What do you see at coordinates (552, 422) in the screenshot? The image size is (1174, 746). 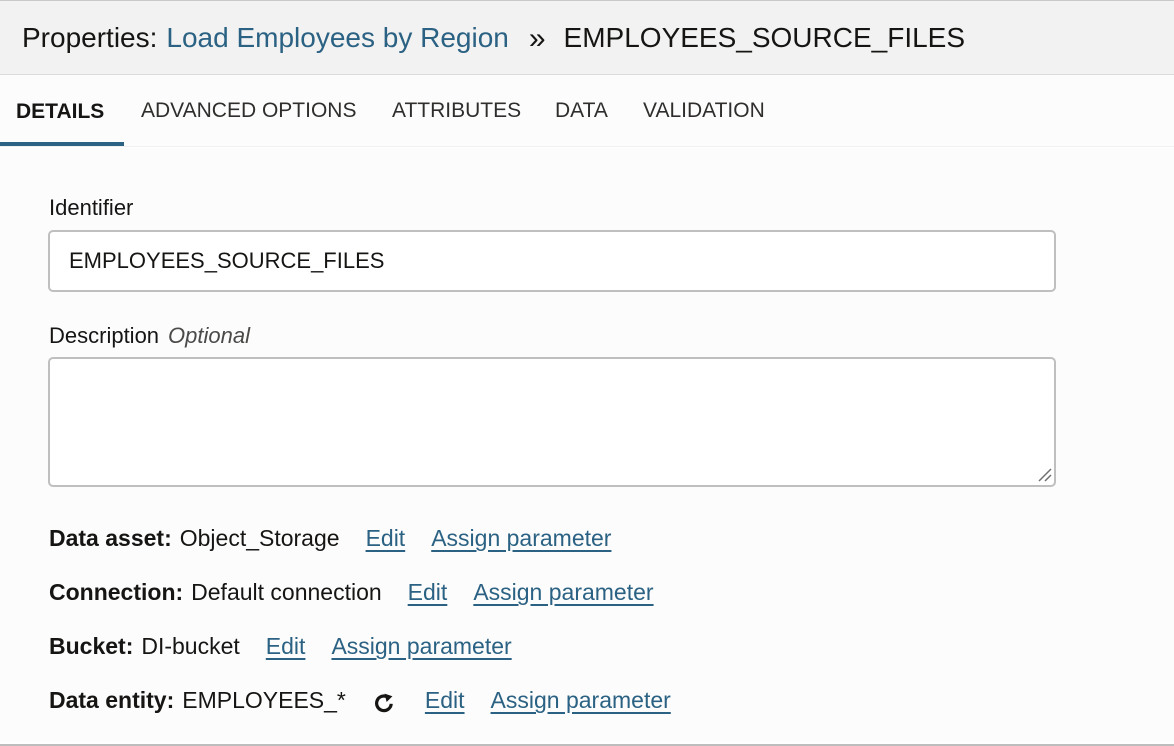 I see `description-textarea` at bounding box center [552, 422].